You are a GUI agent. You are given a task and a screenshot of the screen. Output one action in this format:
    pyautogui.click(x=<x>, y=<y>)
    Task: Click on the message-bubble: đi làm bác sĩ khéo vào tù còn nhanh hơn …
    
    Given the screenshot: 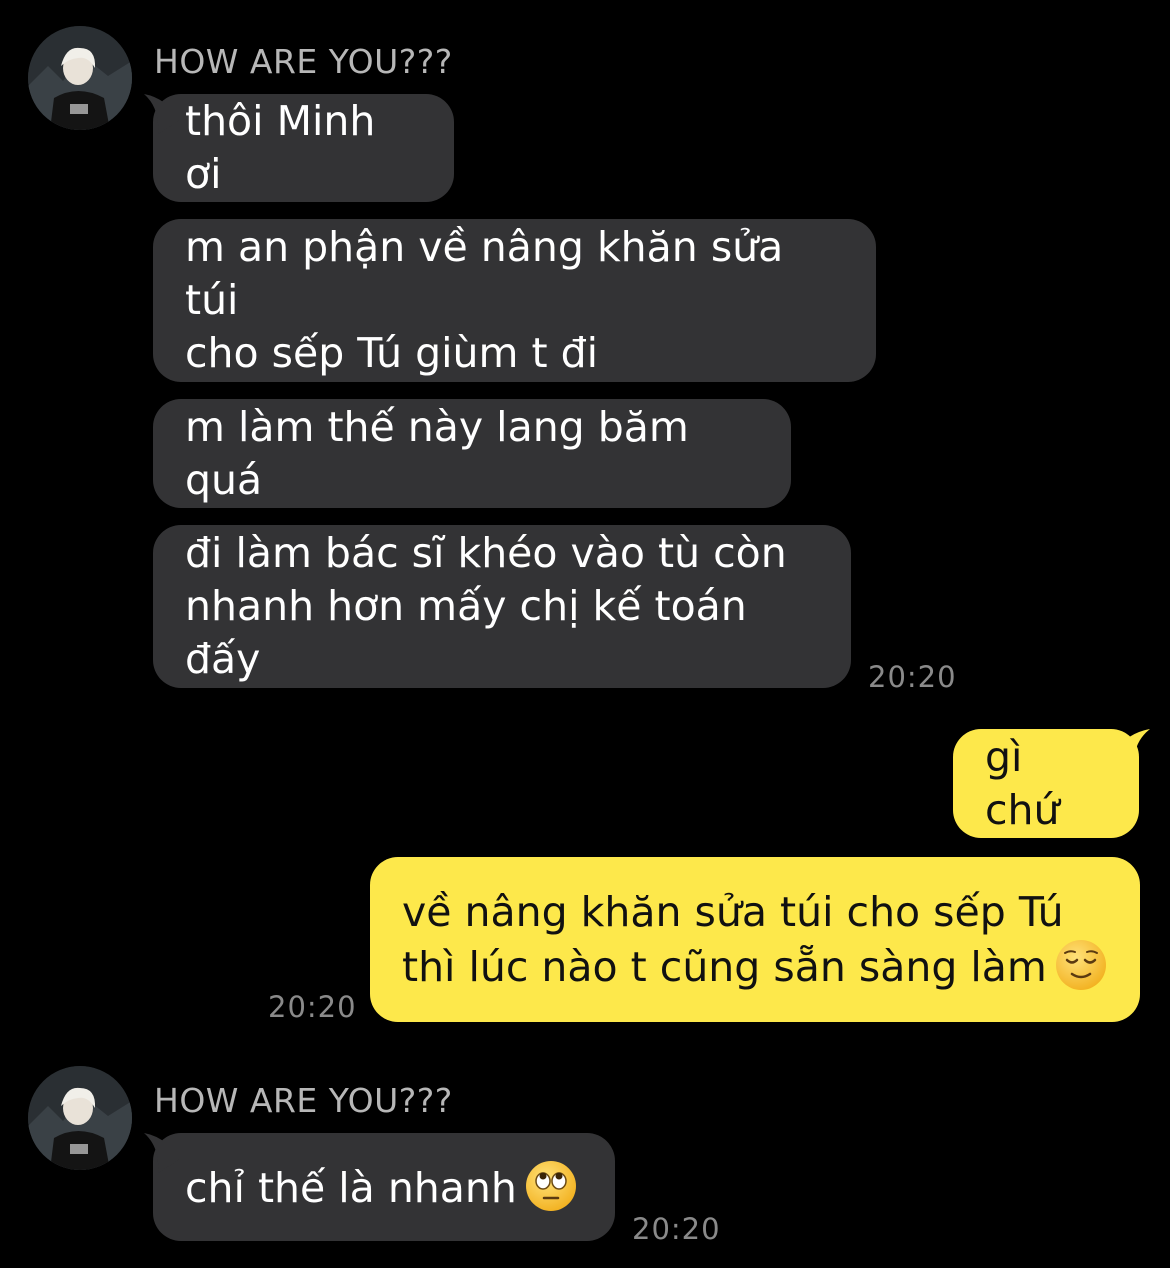 What is the action you would take?
    pyautogui.click(x=502, y=606)
    